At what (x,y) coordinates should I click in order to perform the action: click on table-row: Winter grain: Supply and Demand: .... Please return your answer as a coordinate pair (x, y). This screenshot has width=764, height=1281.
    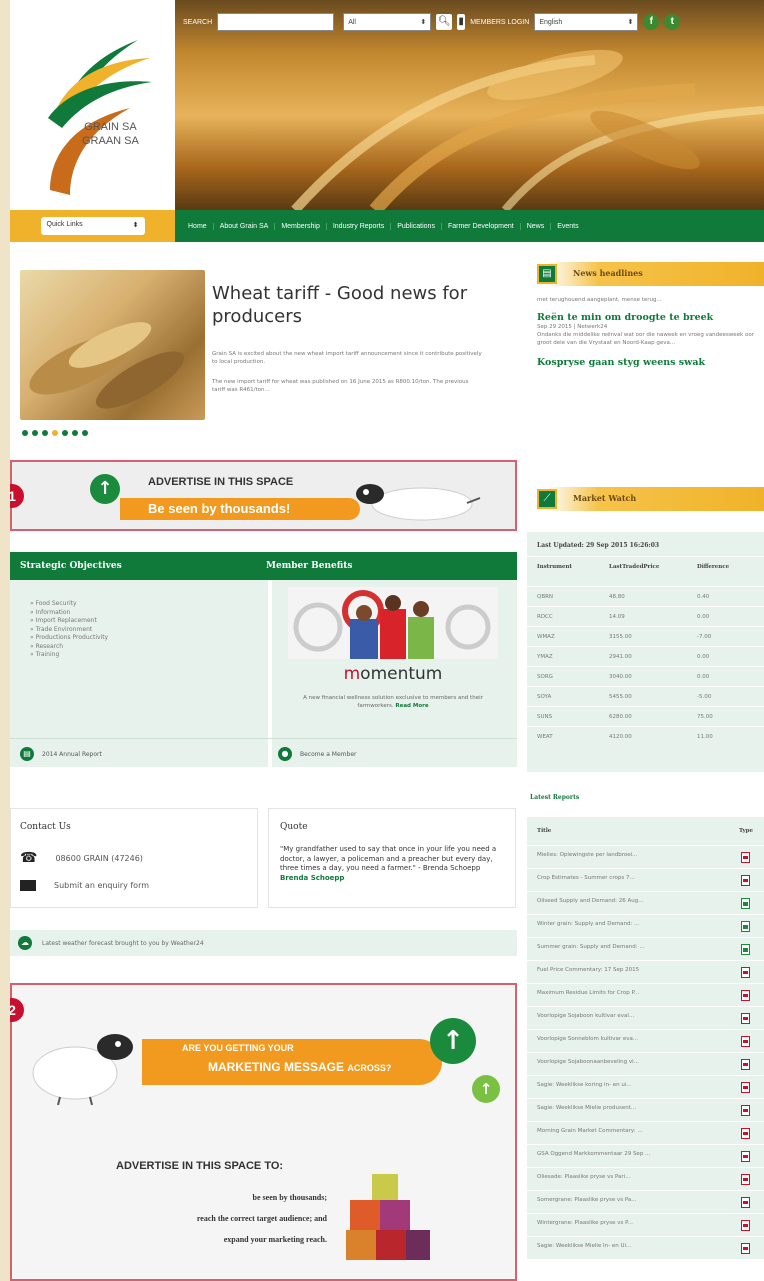
    Looking at the image, I should click on (645, 923).